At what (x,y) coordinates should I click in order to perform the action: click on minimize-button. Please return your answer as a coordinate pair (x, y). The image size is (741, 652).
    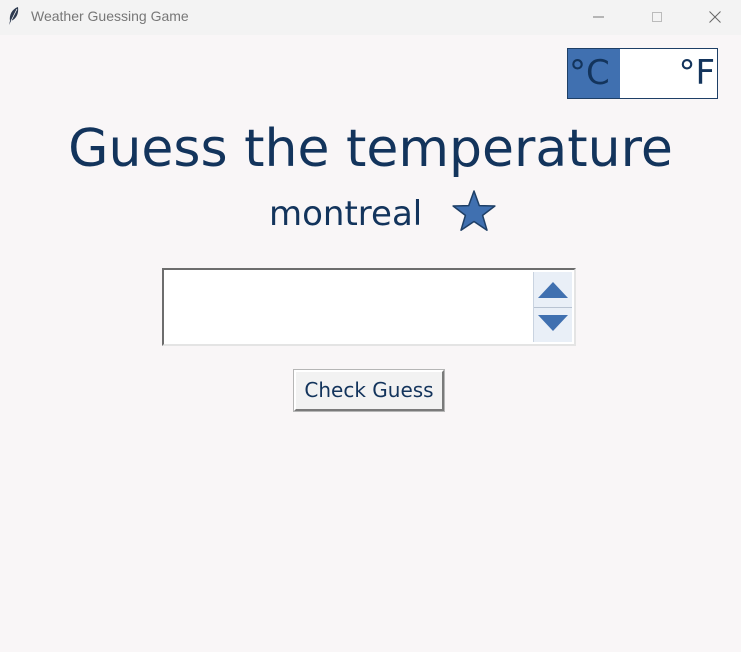
    Looking at the image, I should click on (598, 17).